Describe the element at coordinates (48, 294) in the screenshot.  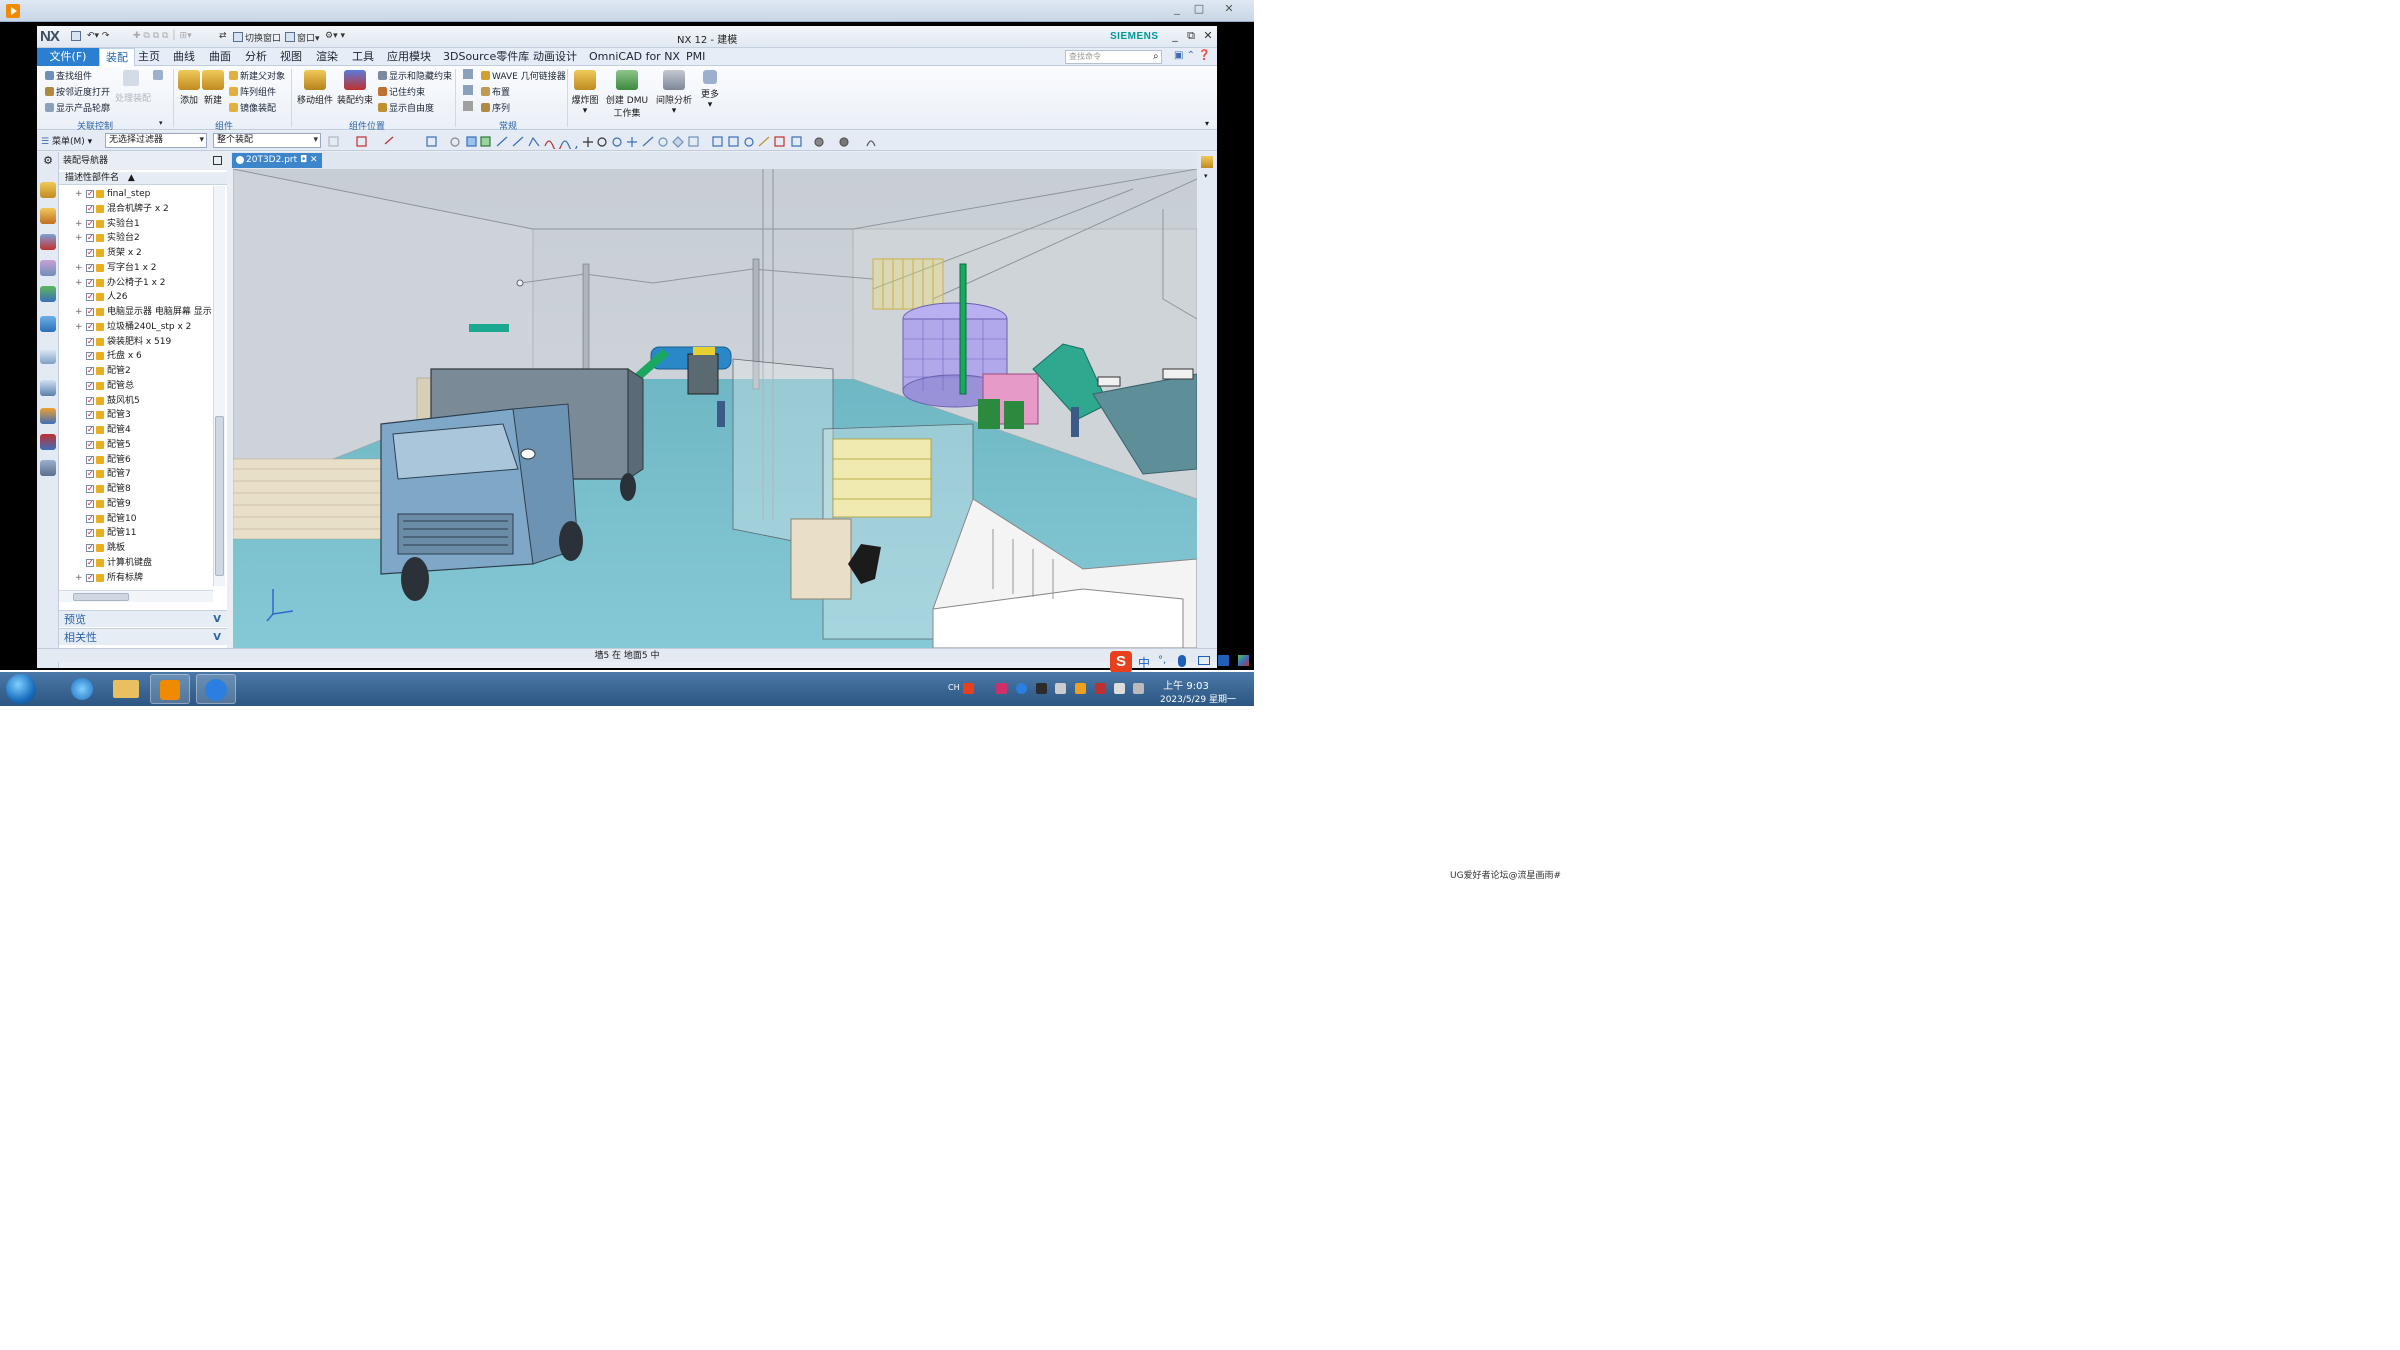
I see `hd3d-tools-icon` at that location.